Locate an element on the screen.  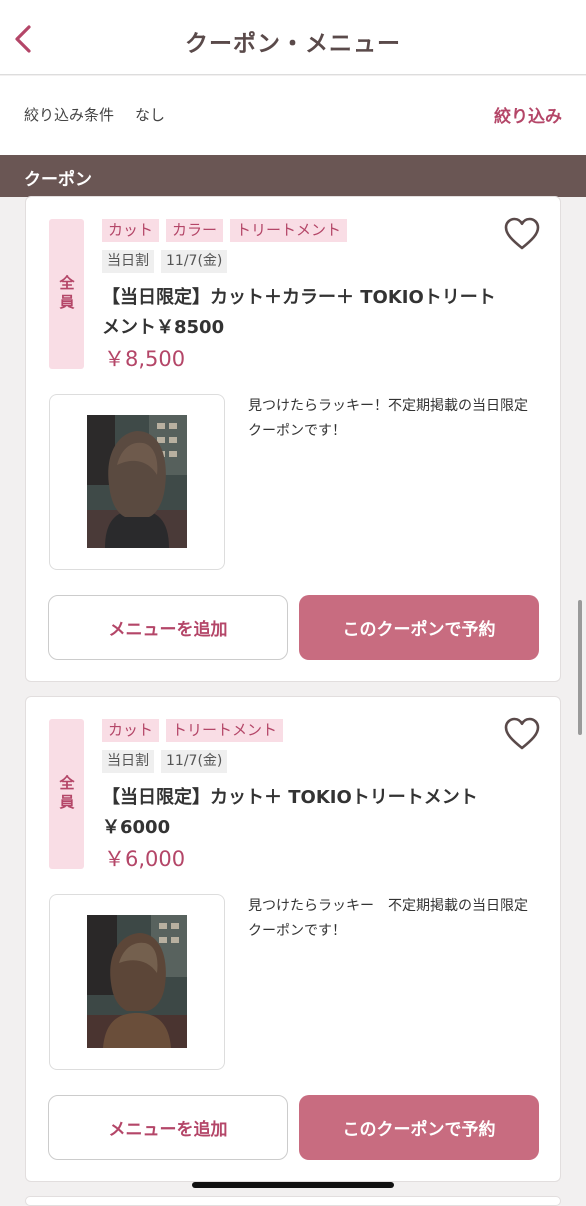
coupon-price: ￥6,000 is located at coordinates (145, 859).